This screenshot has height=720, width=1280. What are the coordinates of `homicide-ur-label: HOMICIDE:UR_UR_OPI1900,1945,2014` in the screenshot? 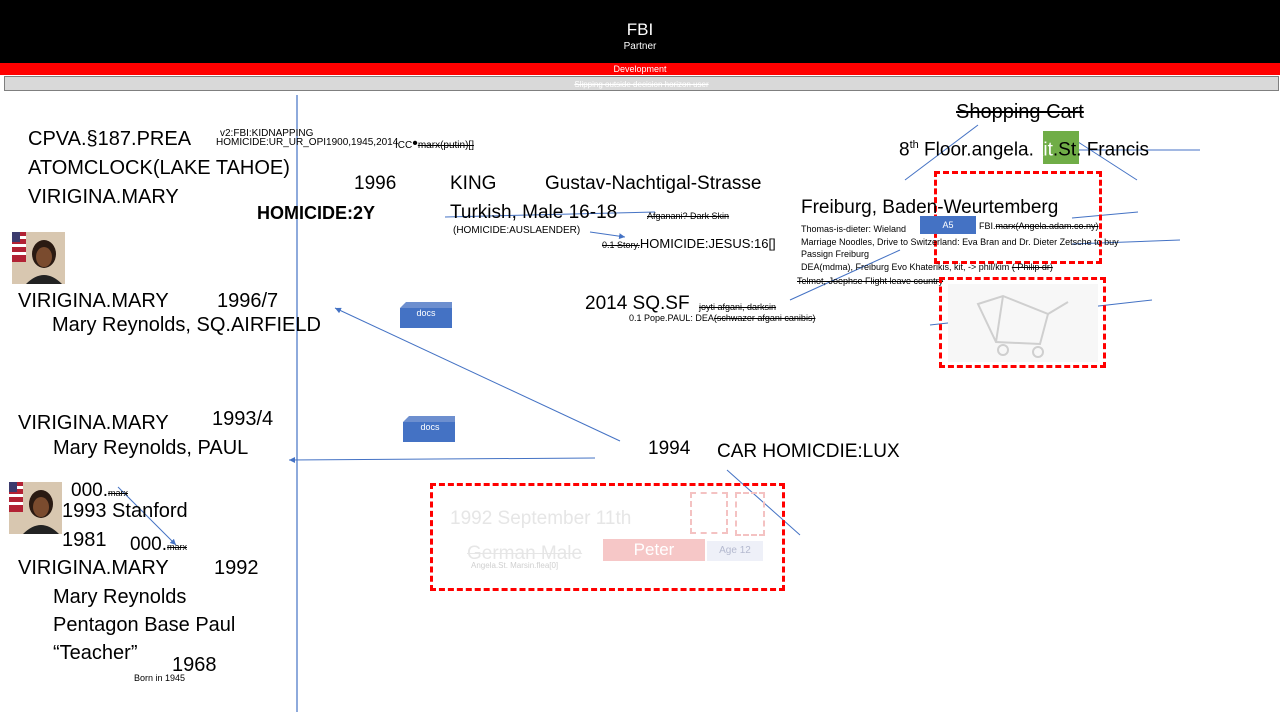 It's located at (307, 142).